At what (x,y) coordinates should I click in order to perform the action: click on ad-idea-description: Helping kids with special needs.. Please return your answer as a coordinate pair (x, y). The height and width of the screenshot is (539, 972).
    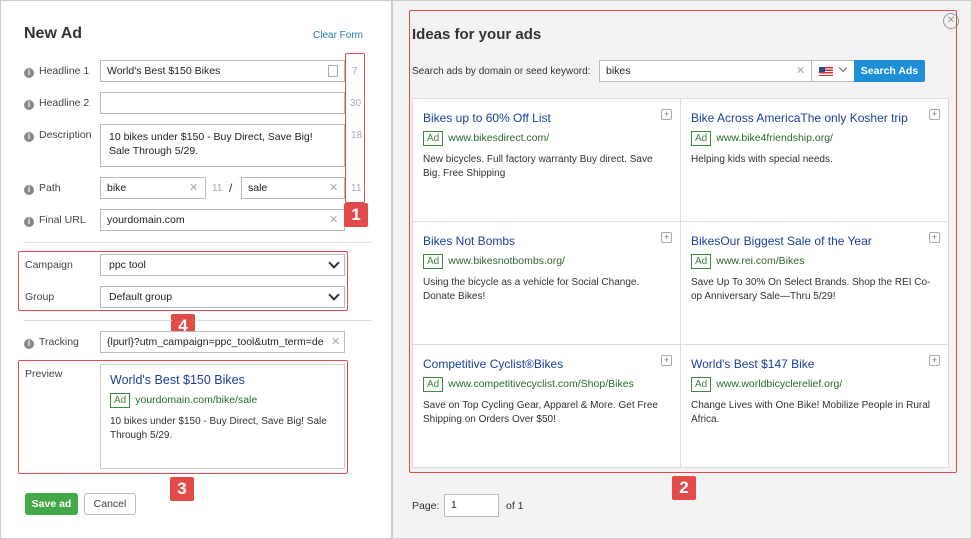
    Looking at the image, I should click on (762, 159).